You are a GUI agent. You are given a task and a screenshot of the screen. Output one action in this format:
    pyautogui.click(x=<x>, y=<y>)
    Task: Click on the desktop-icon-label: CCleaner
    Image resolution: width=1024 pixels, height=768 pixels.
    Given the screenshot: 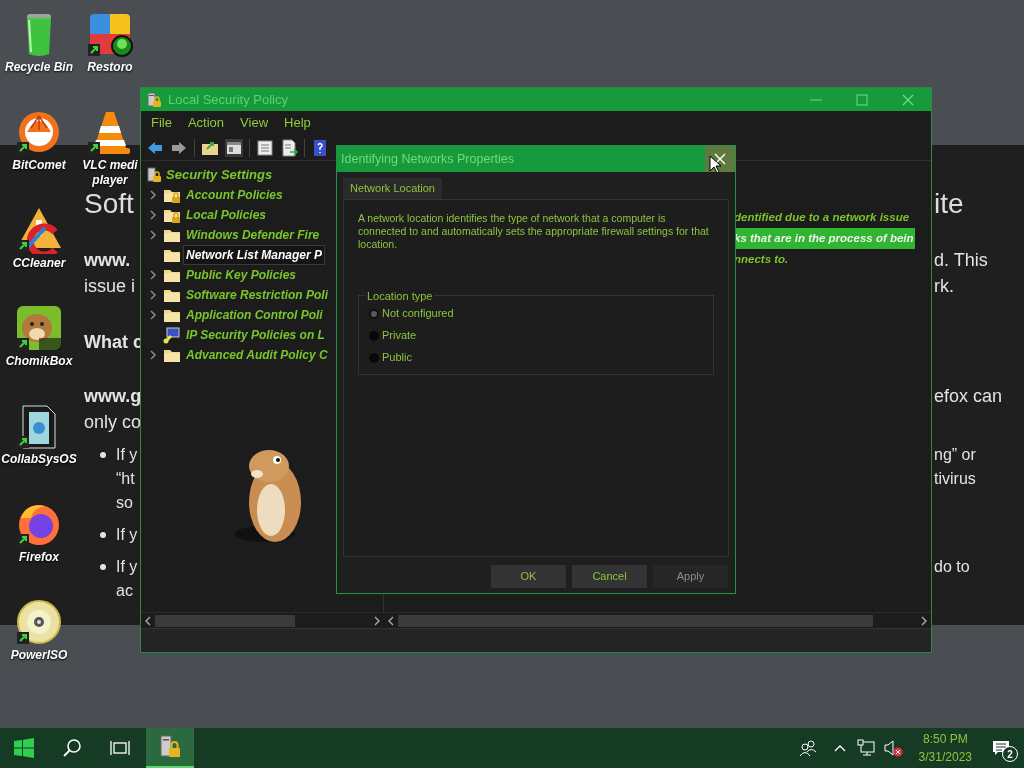 What is the action you would take?
    pyautogui.click(x=39, y=263)
    